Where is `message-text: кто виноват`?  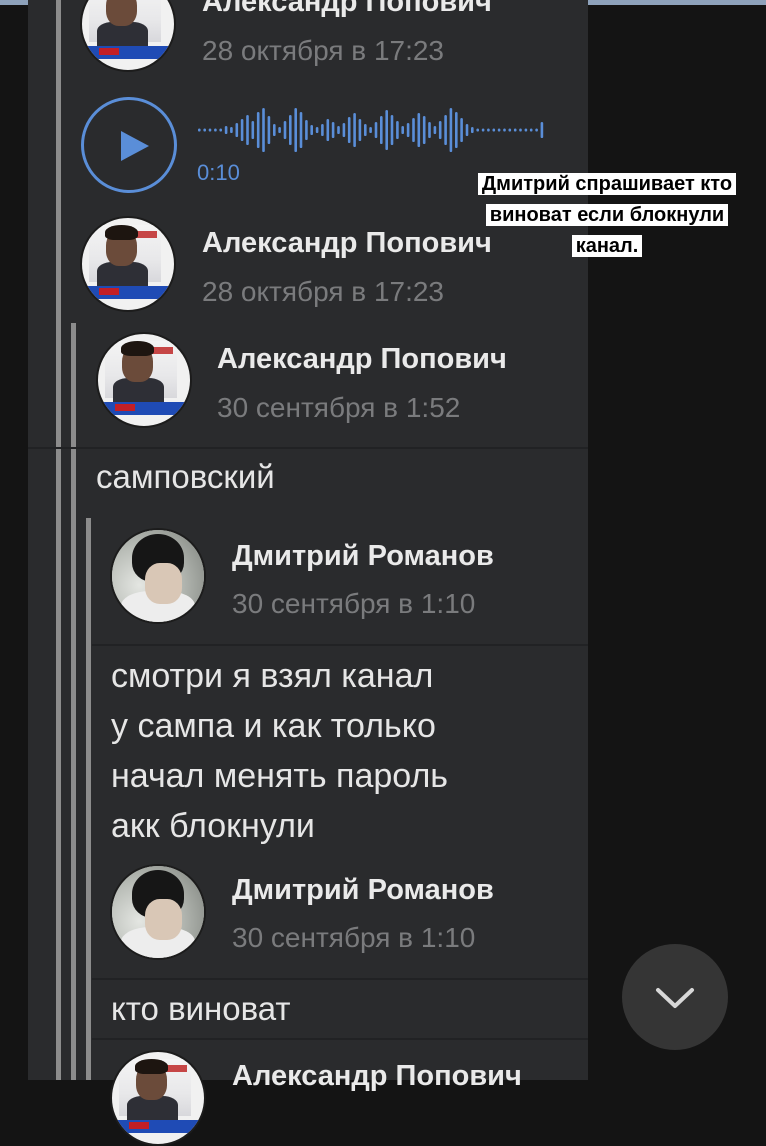 message-text: кто виноват is located at coordinates (201, 1008).